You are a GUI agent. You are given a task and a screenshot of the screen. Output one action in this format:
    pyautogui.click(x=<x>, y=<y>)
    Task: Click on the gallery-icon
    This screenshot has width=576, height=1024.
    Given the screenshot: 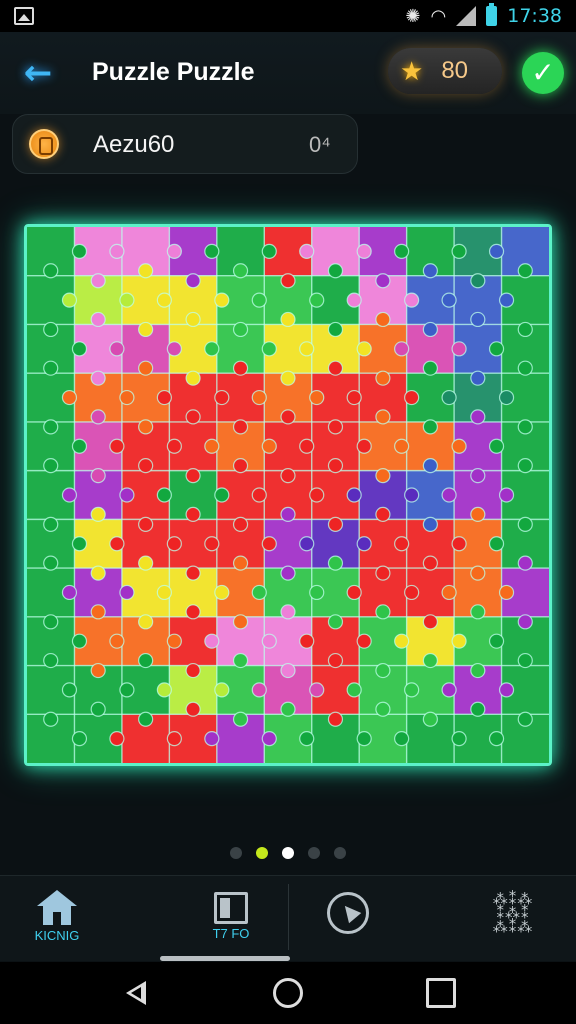 What is the action you would take?
    pyautogui.click(x=231, y=908)
    